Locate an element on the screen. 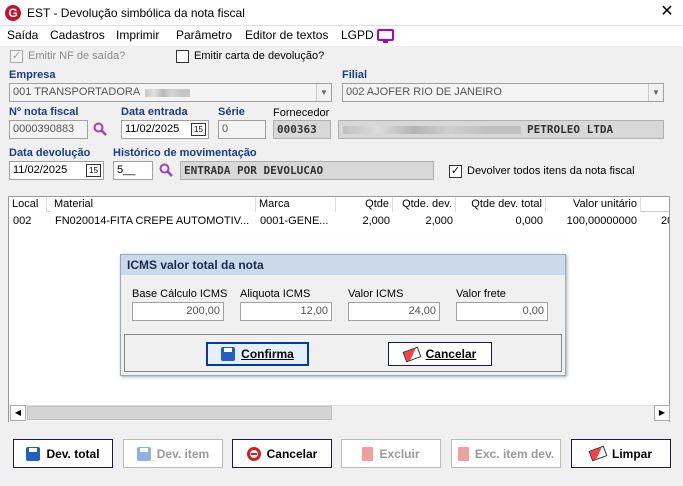 This screenshot has height=486, width=683. exc-item-dev-label: Exc. item dev. is located at coordinates (514, 453).